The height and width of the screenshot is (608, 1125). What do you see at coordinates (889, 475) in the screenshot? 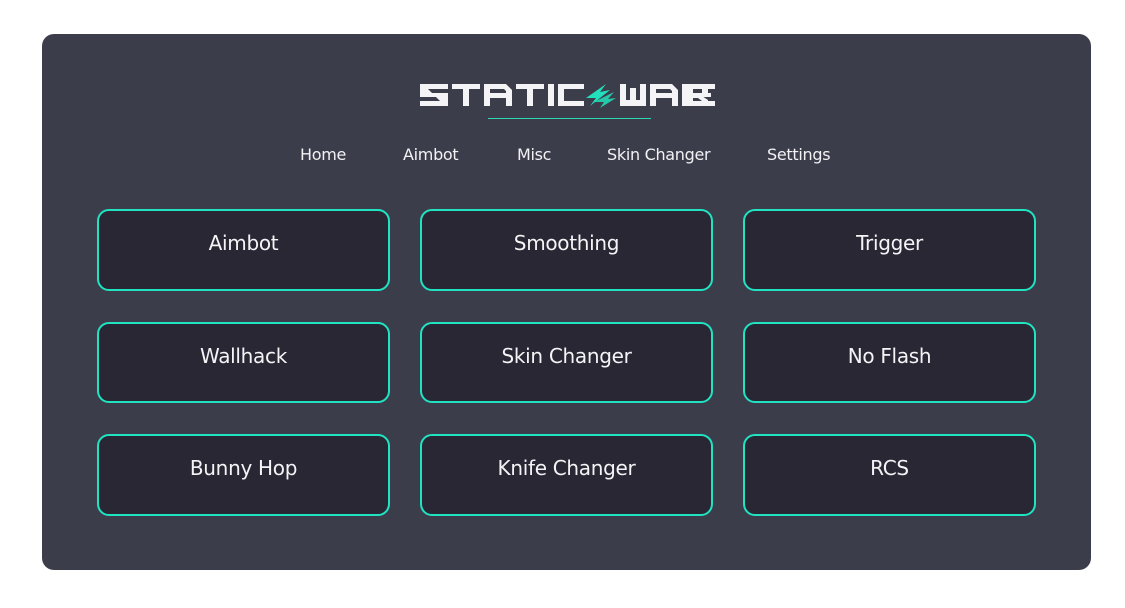
I see `feature-button-rcs: RCS` at bounding box center [889, 475].